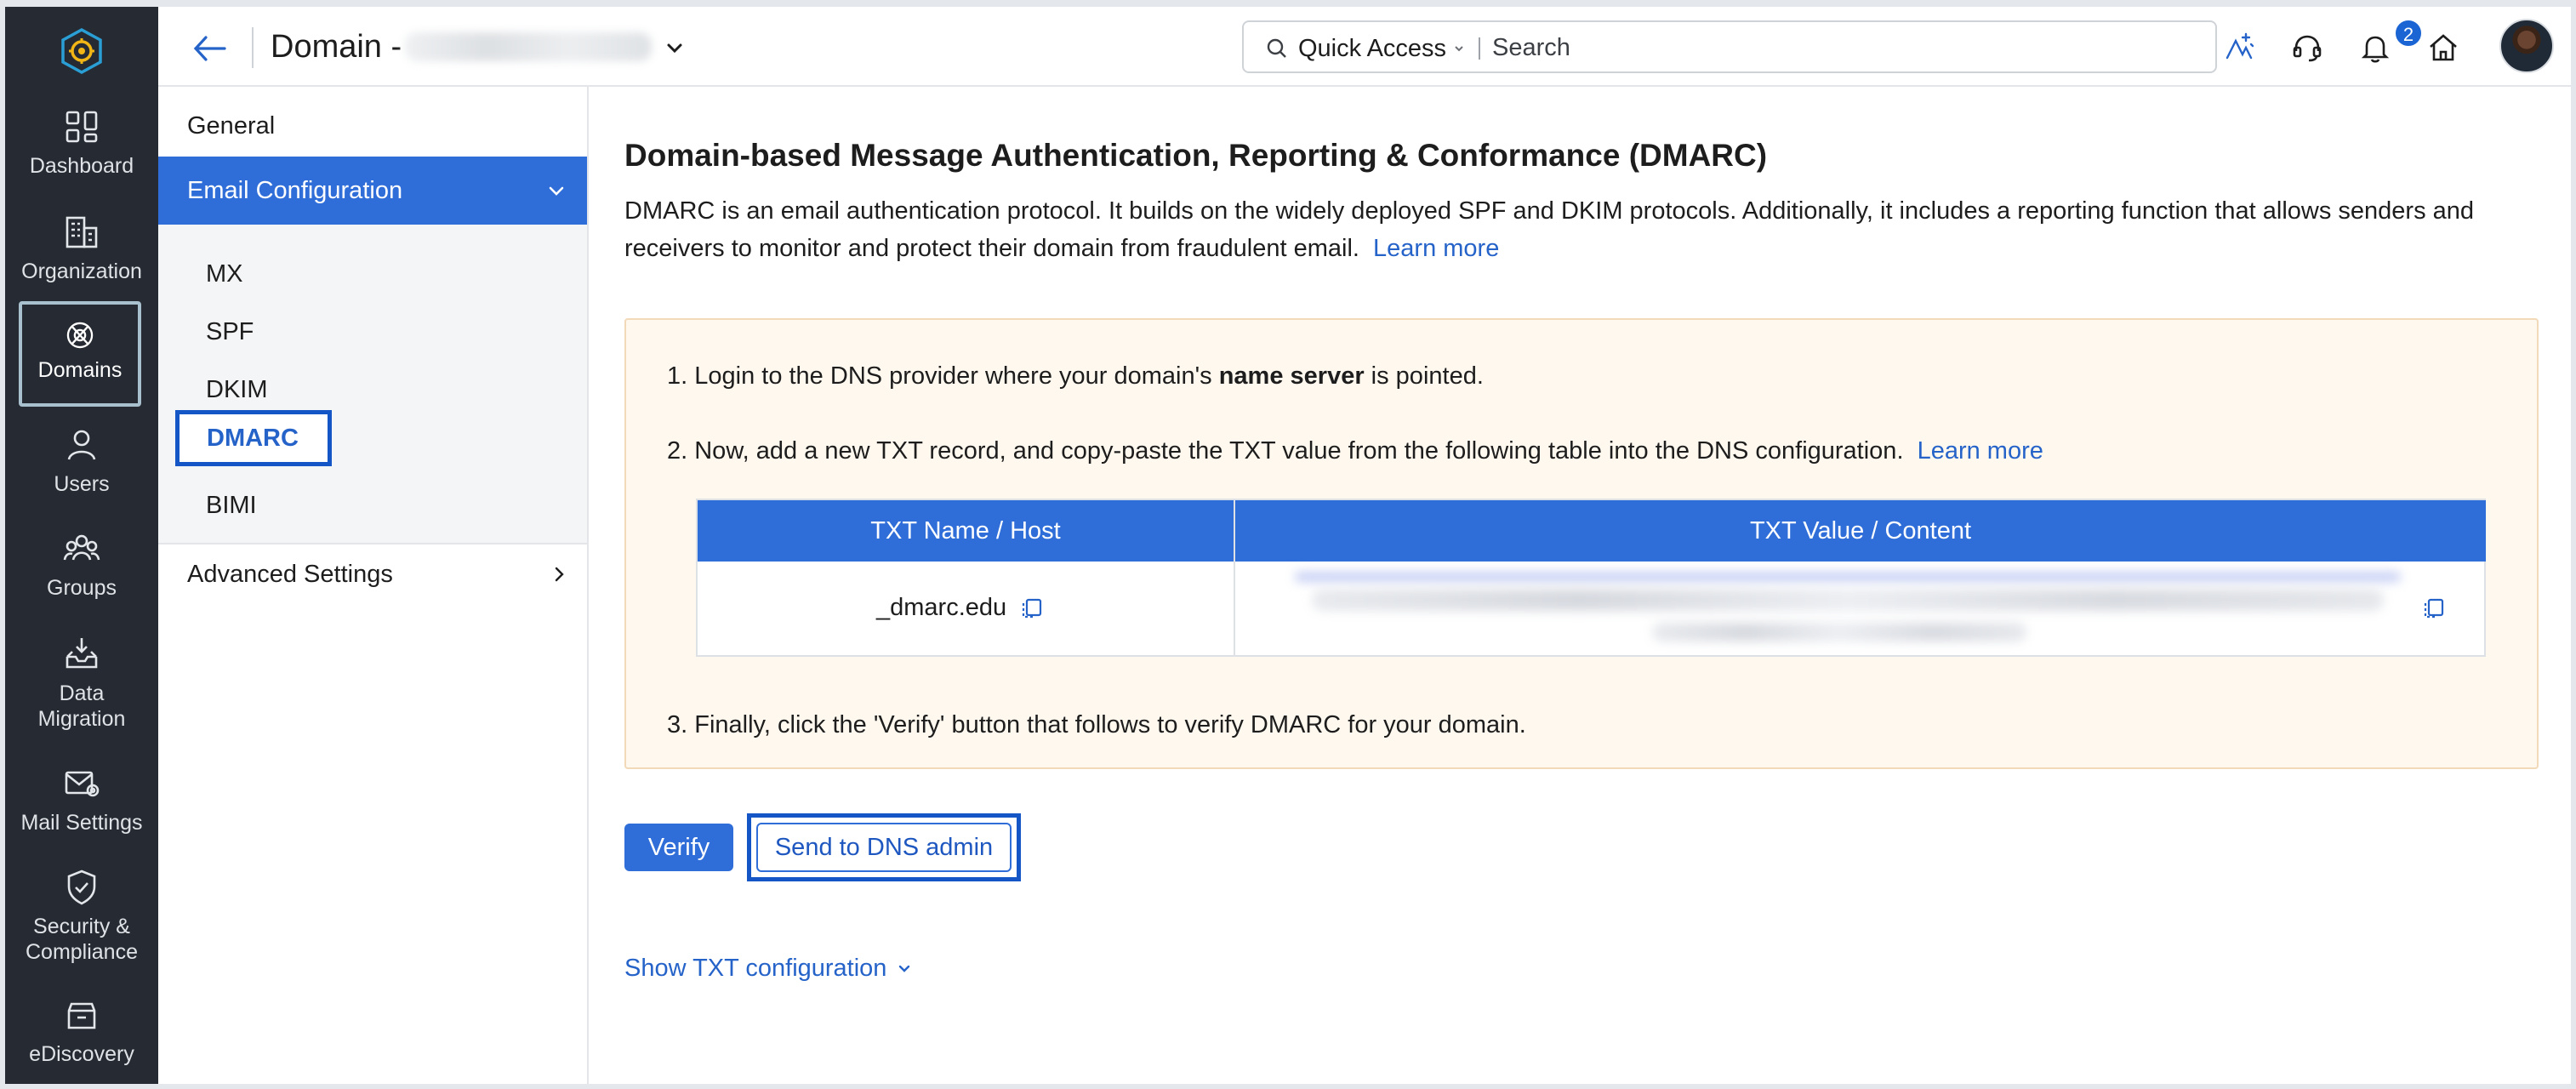 The image size is (2576, 1089). I want to click on dashboard-icon, so click(82, 127).